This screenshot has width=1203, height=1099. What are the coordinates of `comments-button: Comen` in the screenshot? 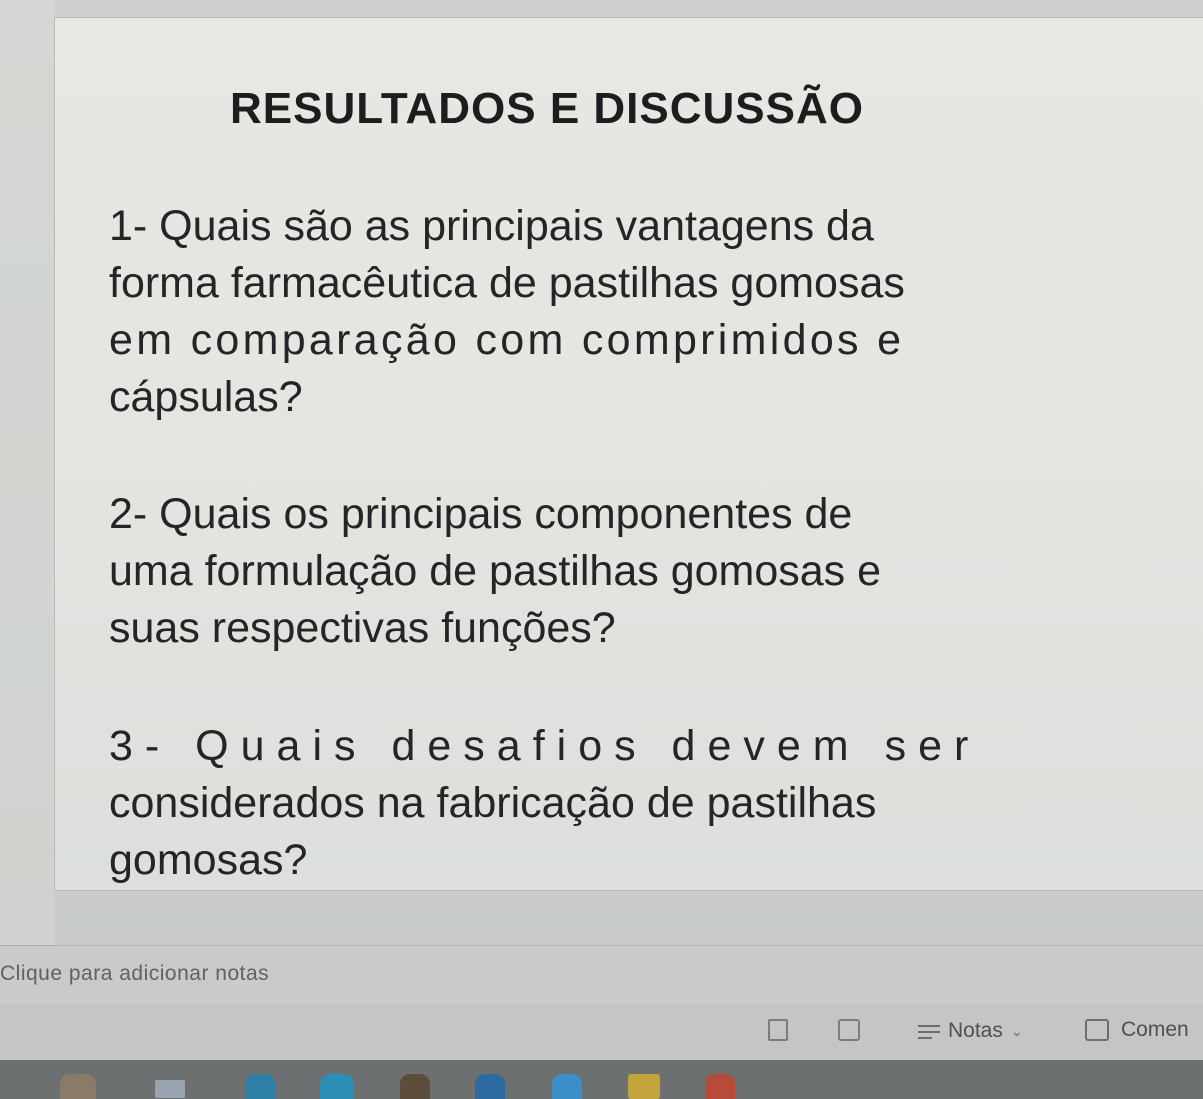 It's located at (1137, 1030).